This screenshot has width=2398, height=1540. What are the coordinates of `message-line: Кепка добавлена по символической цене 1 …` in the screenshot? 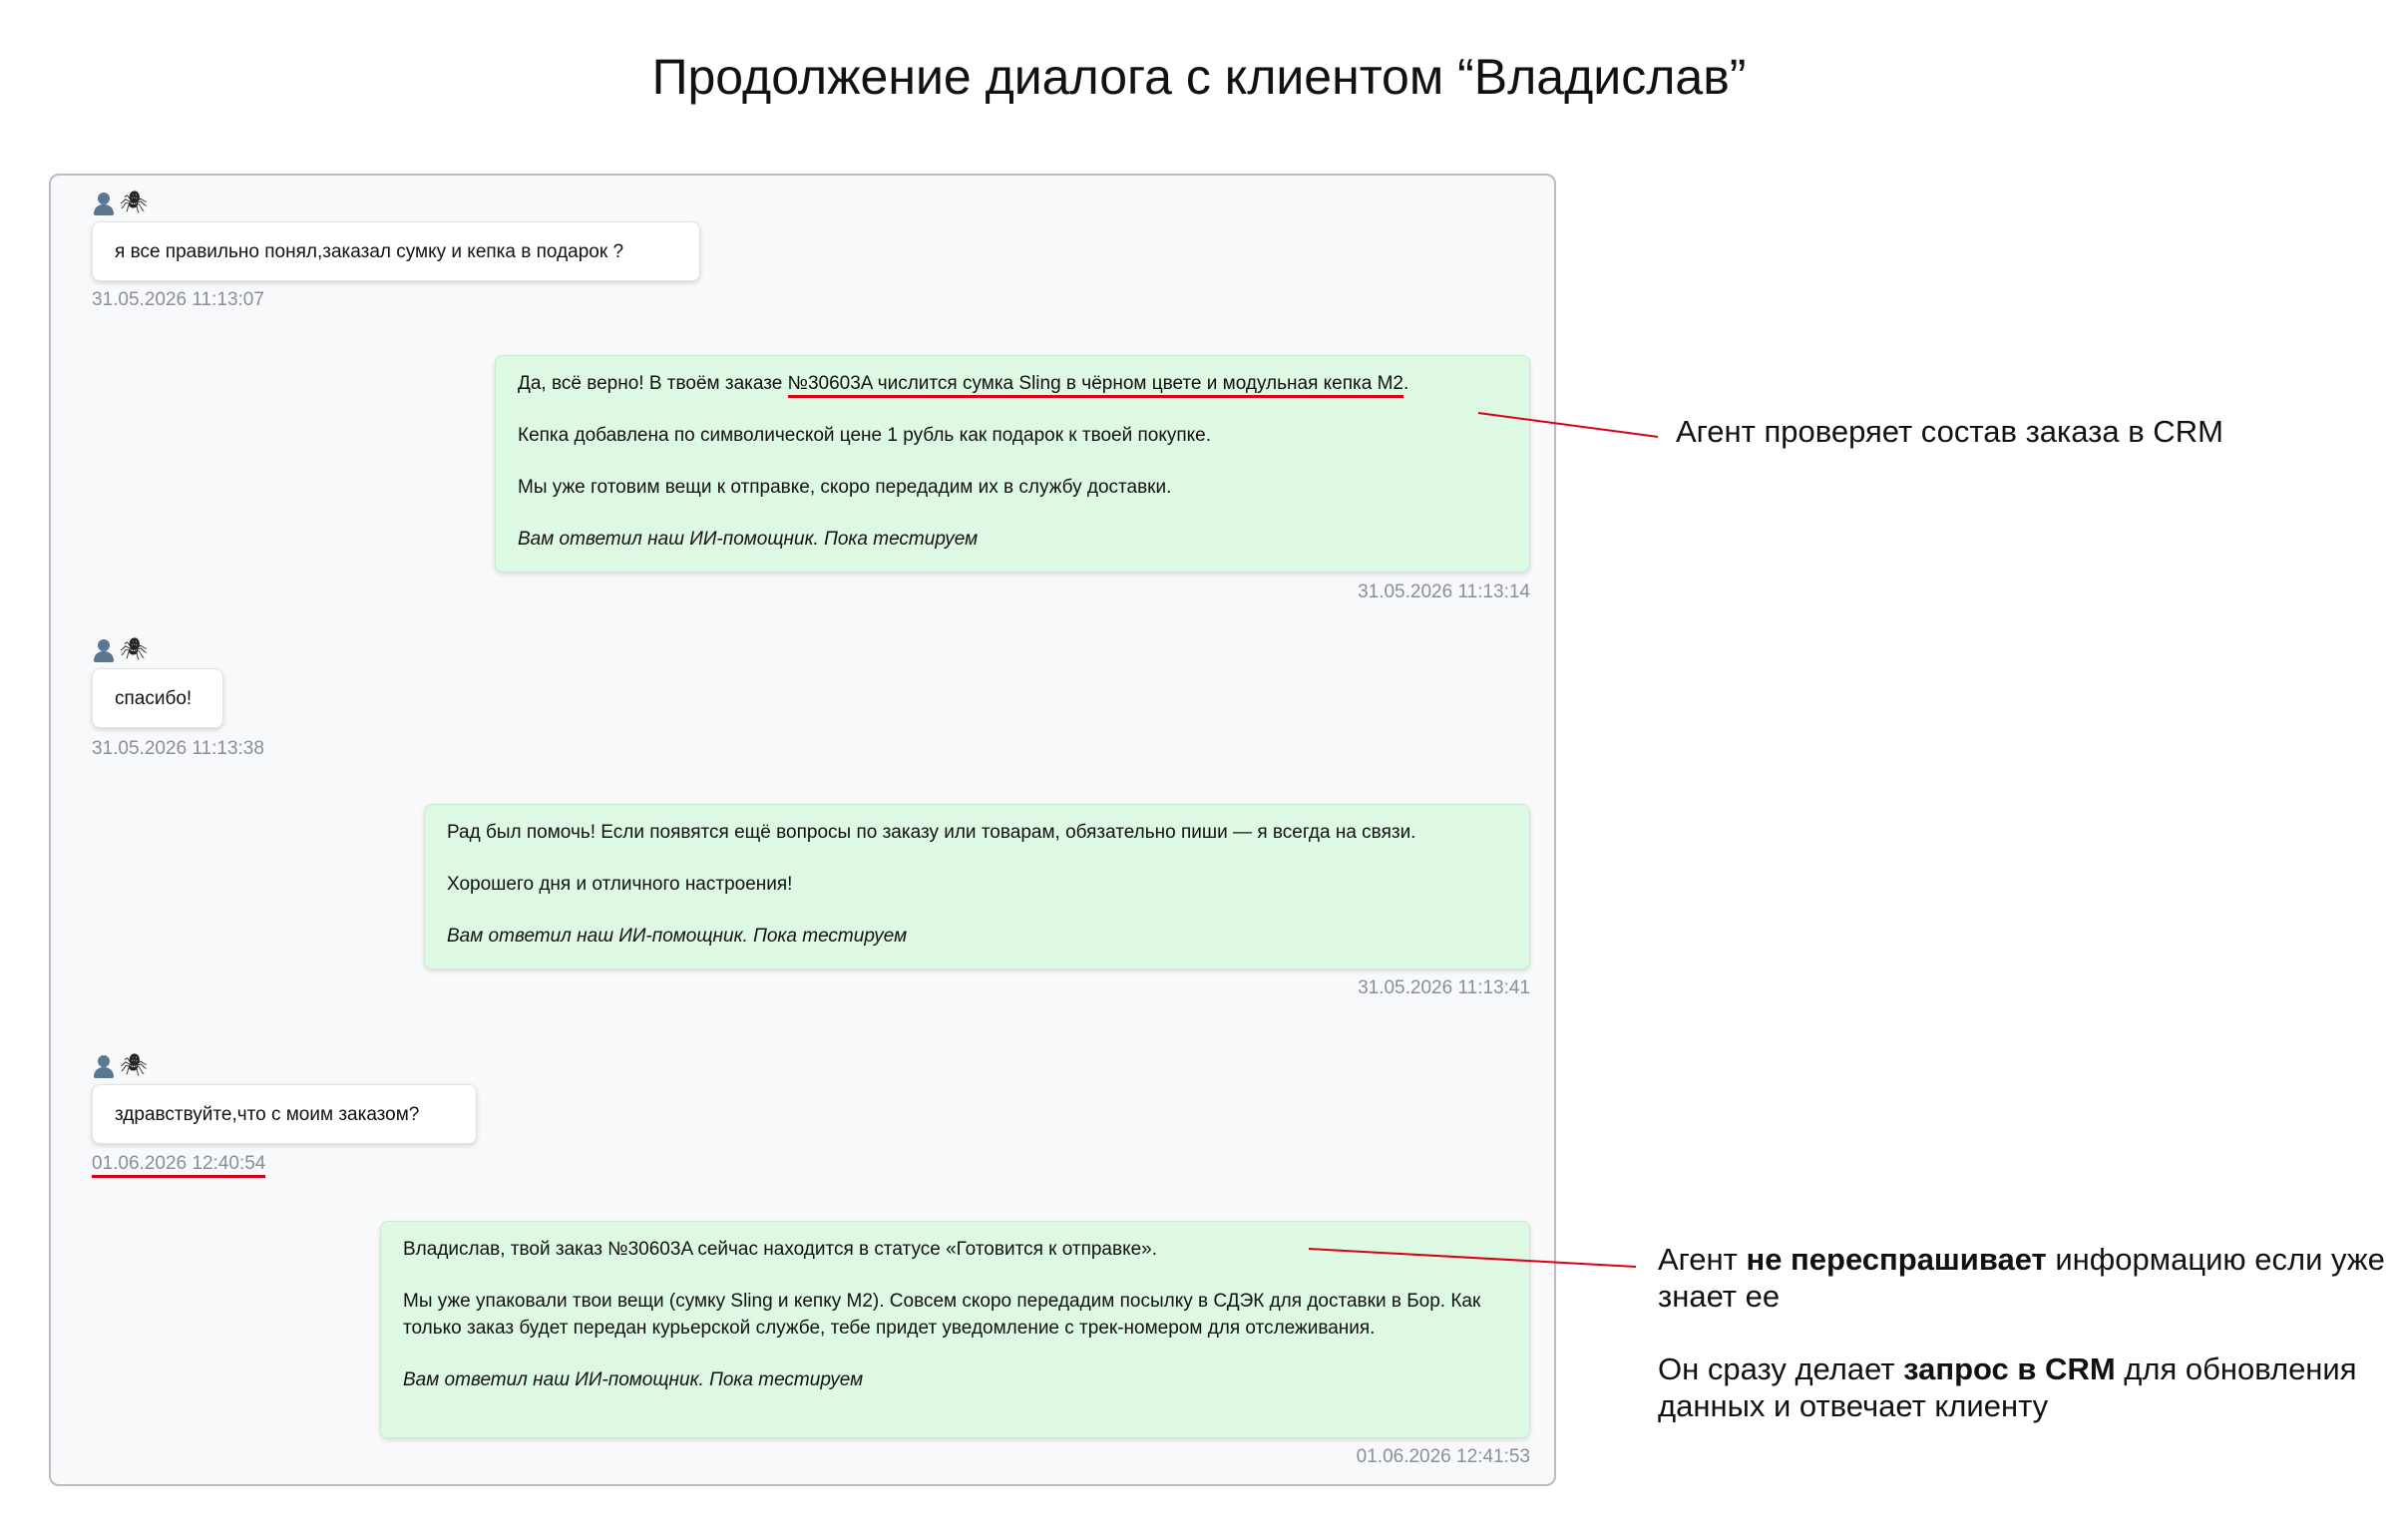 It's located at (865, 435).